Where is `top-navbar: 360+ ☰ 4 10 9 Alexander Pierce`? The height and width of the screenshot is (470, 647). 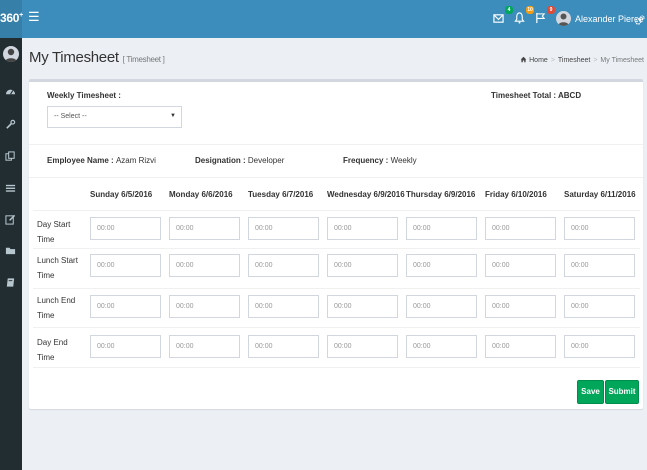
top-navbar: 360+ ☰ 4 10 9 Alexander Pierce is located at coordinates (323, 19).